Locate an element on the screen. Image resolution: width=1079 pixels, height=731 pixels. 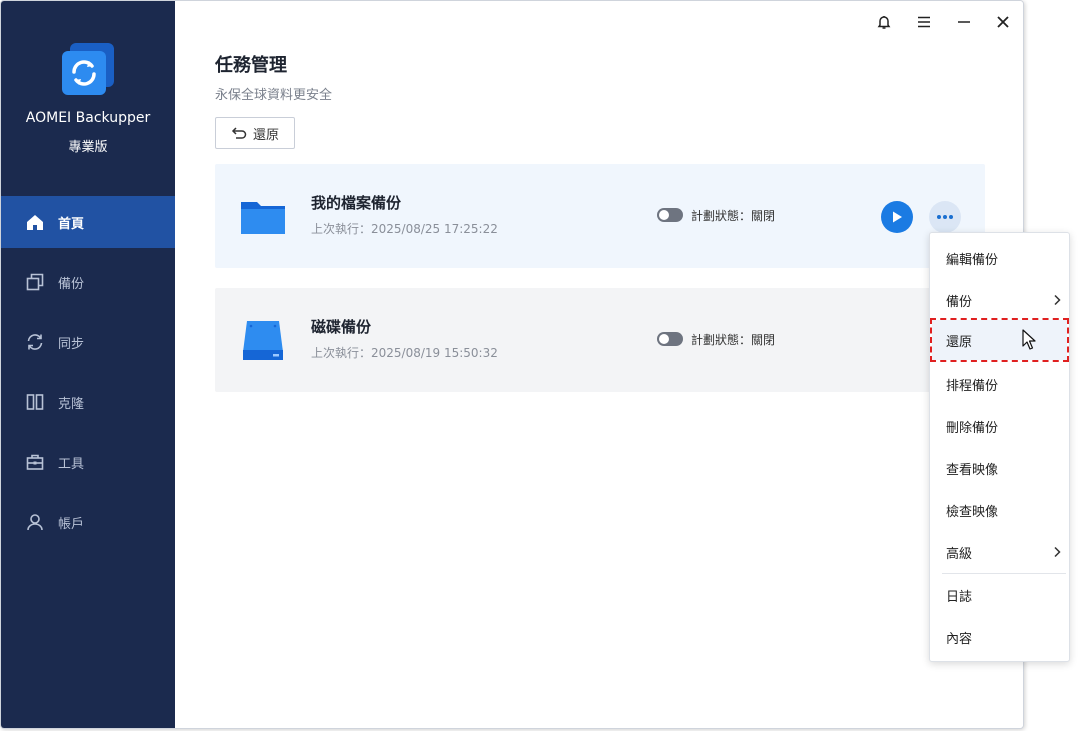
menu-icon is located at coordinates (924, 22).